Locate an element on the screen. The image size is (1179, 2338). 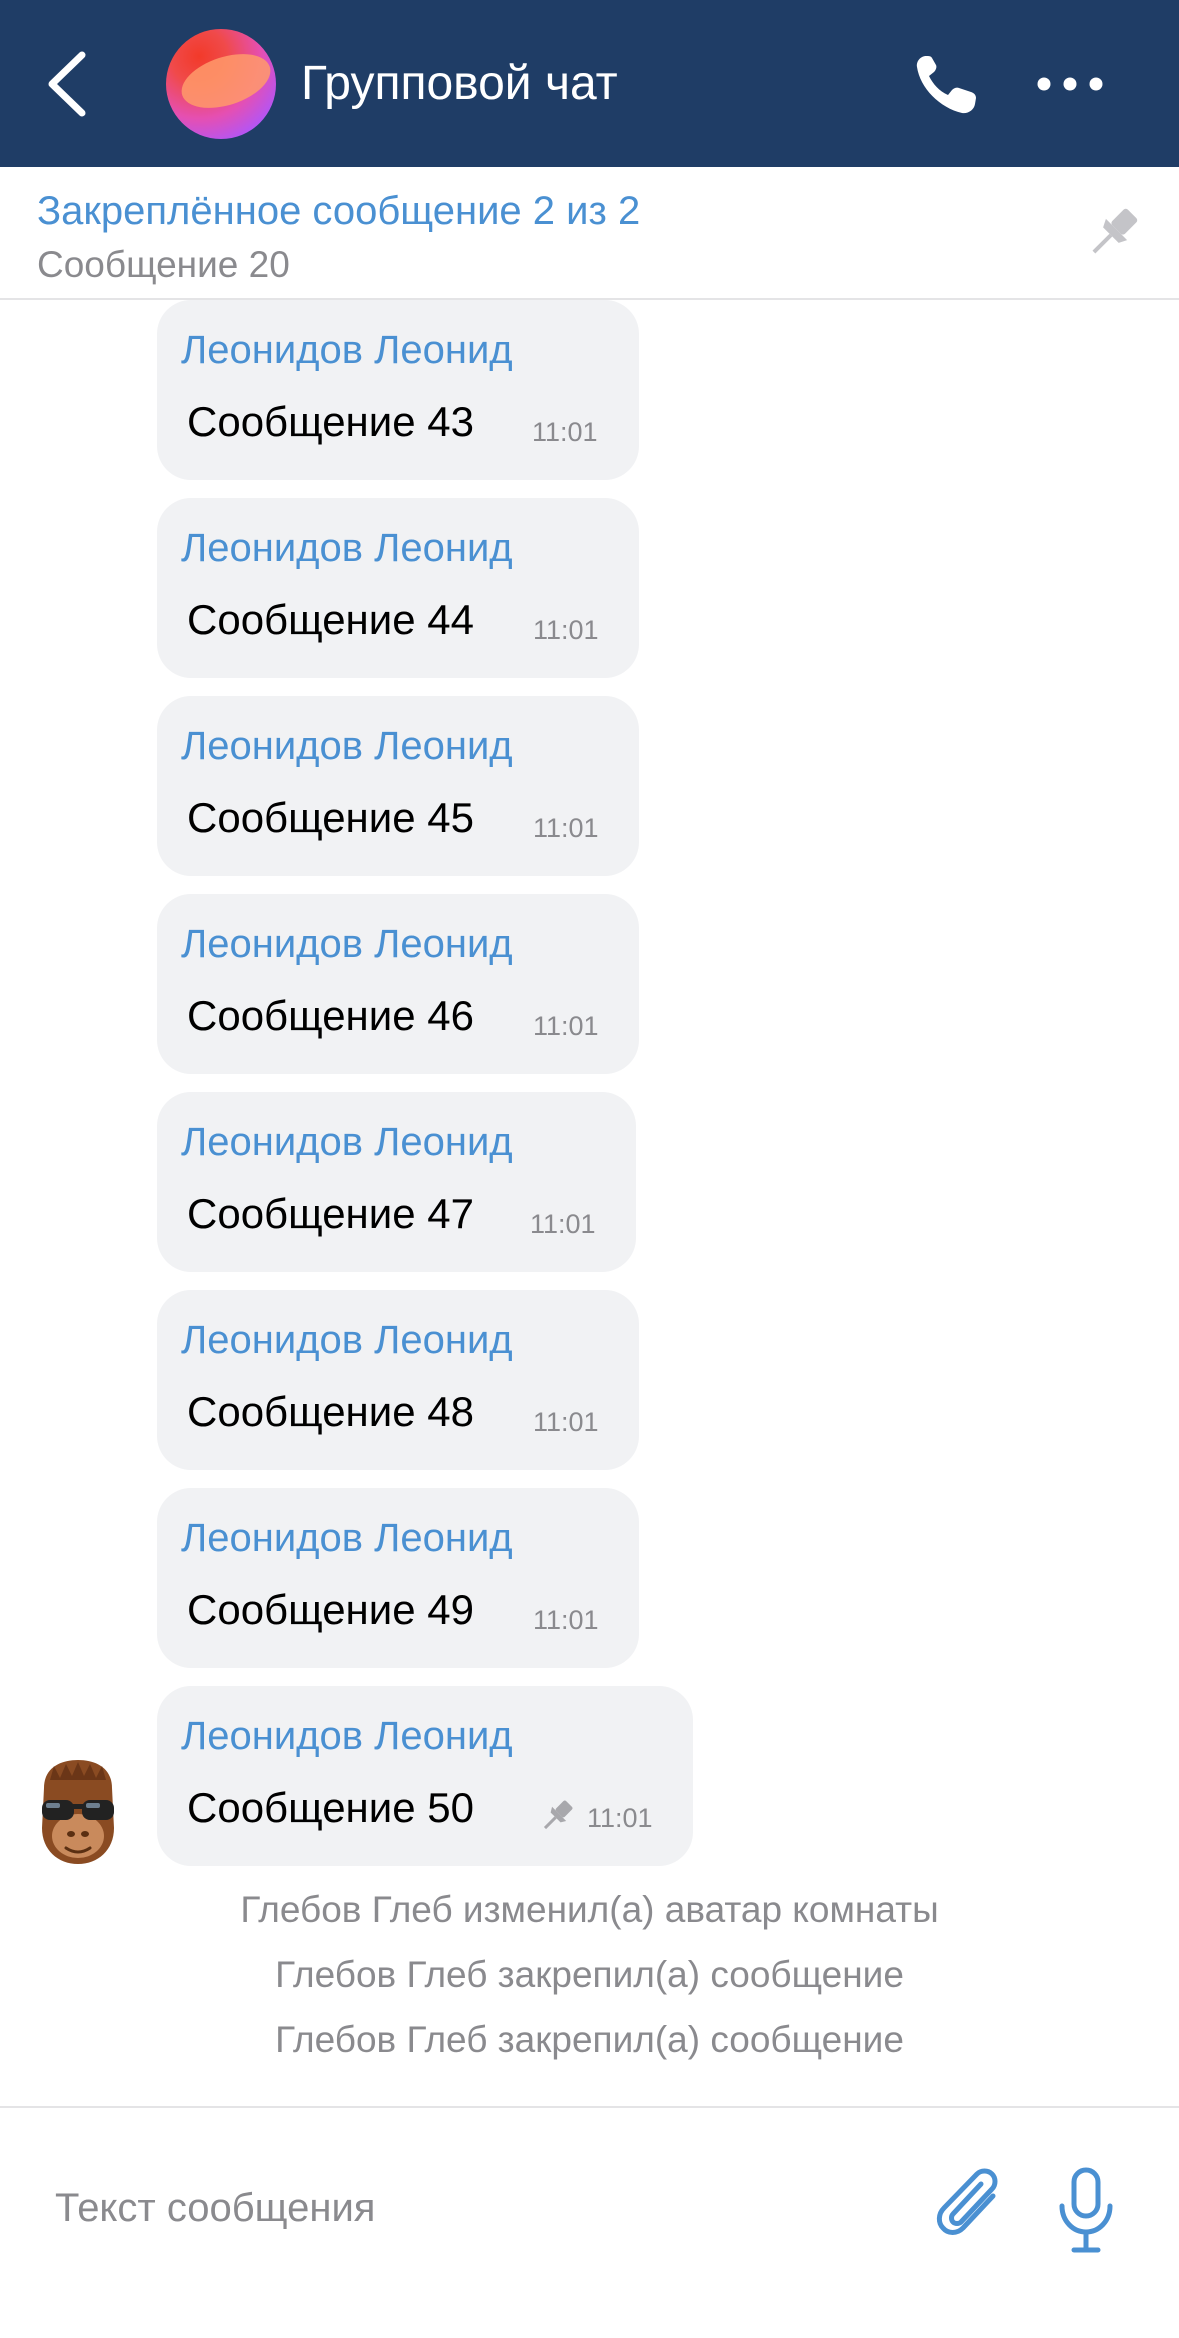
voice-message-button is located at coordinates (1086, 2211).